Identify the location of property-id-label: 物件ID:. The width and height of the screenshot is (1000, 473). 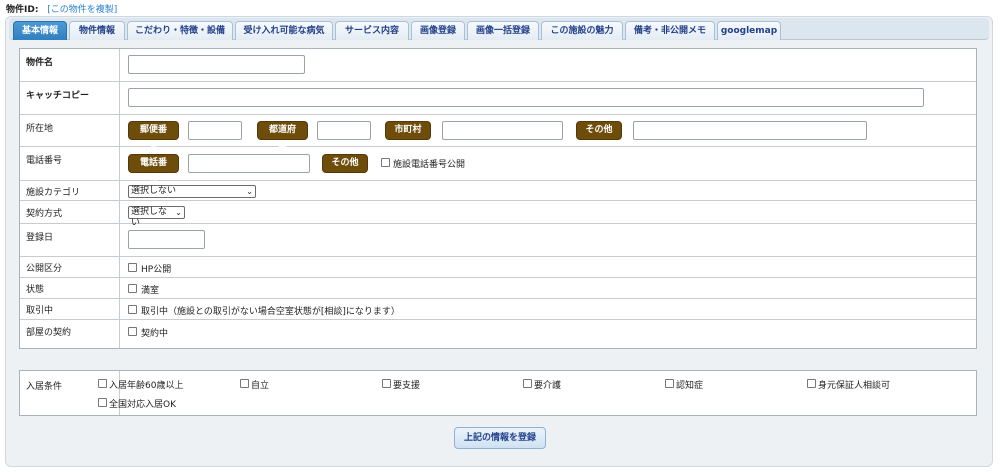
(22, 10).